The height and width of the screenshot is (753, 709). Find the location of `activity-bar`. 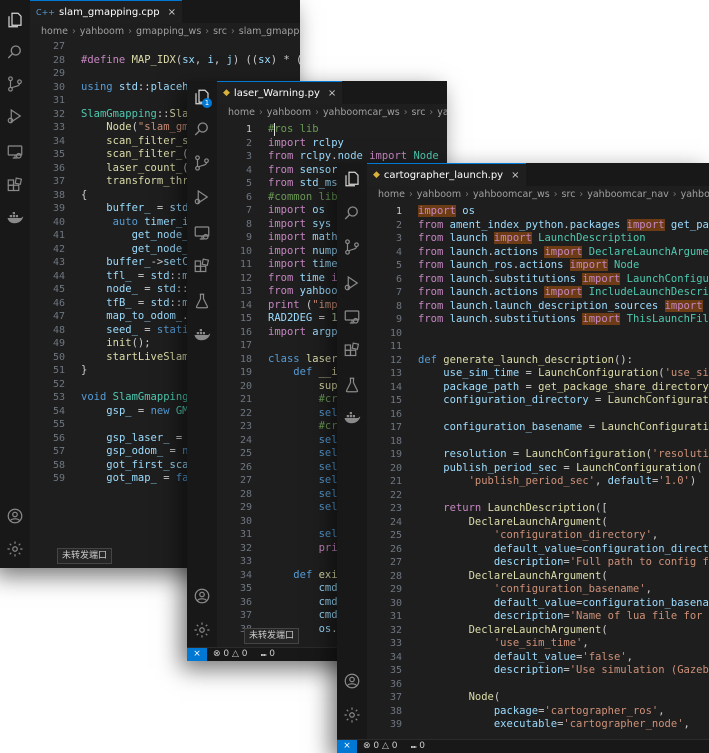

activity-bar is located at coordinates (352, 458).